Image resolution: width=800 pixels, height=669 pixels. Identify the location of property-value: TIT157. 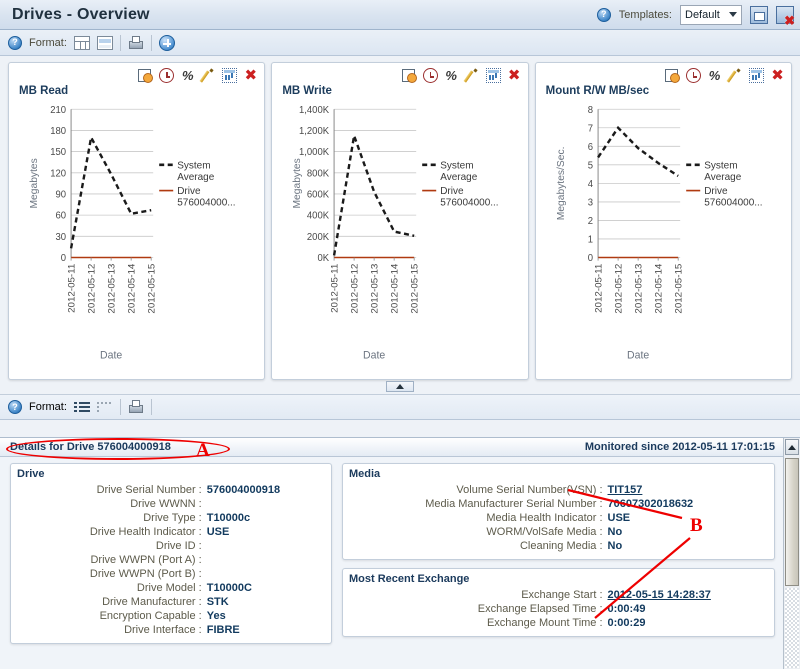
(687, 490).